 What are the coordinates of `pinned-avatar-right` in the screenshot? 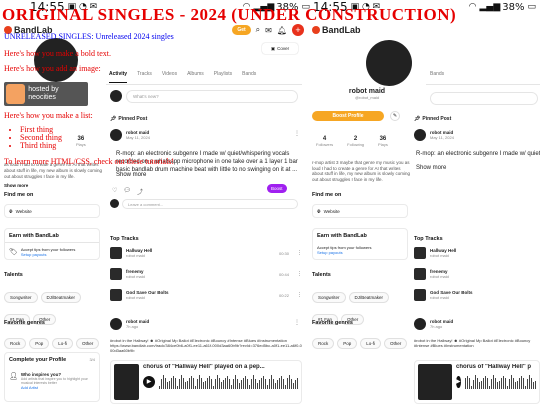 It's located at (420, 135).